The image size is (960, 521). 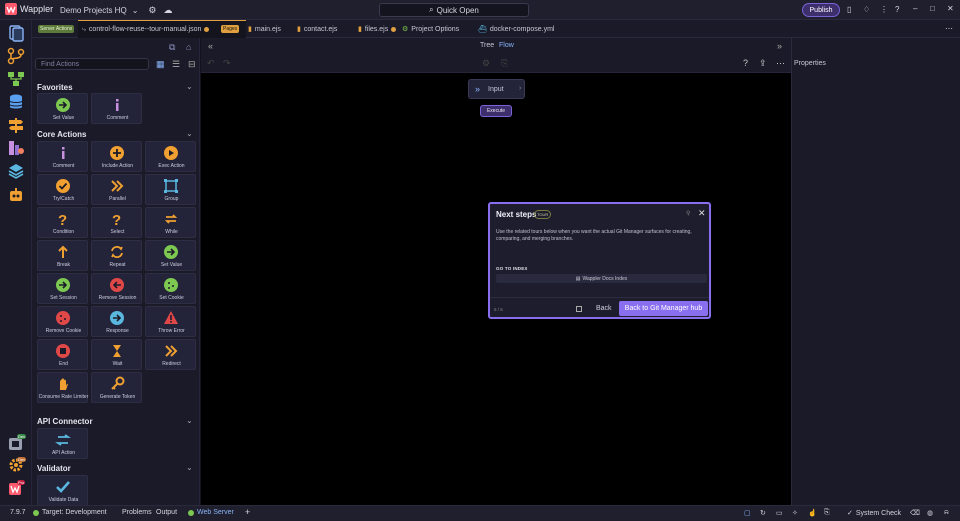 What do you see at coordinates (55, 87) in the screenshot?
I see `section-favorites: Favorites` at bounding box center [55, 87].